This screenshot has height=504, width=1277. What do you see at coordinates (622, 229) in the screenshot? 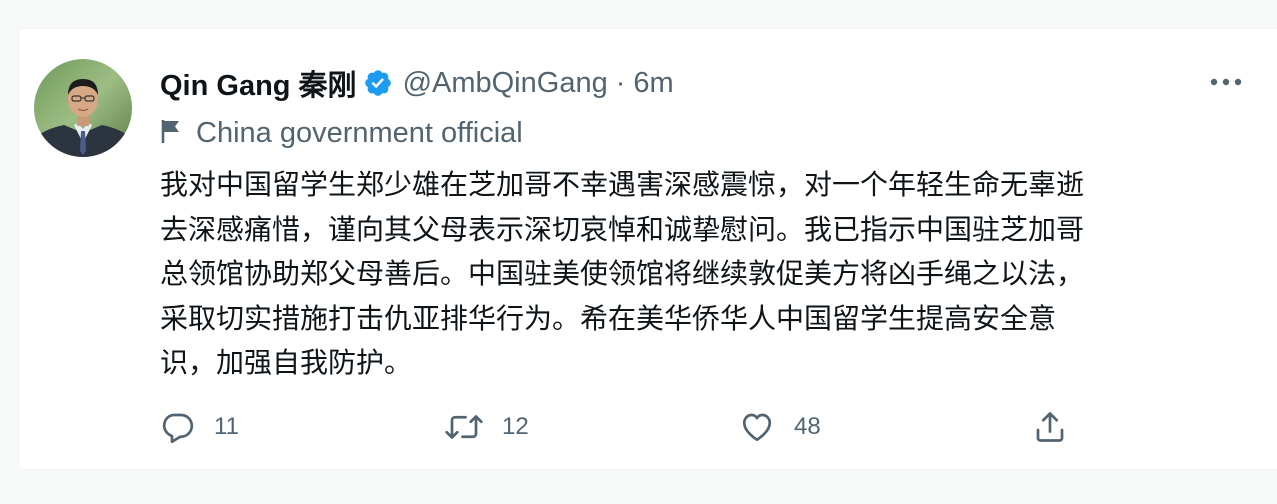
I see `tweet-text-line: 去深感痛惜，谨向其父母表示深切哀悼和诚挚慰问。我已指示中国驻芝加哥` at bounding box center [622, 229].